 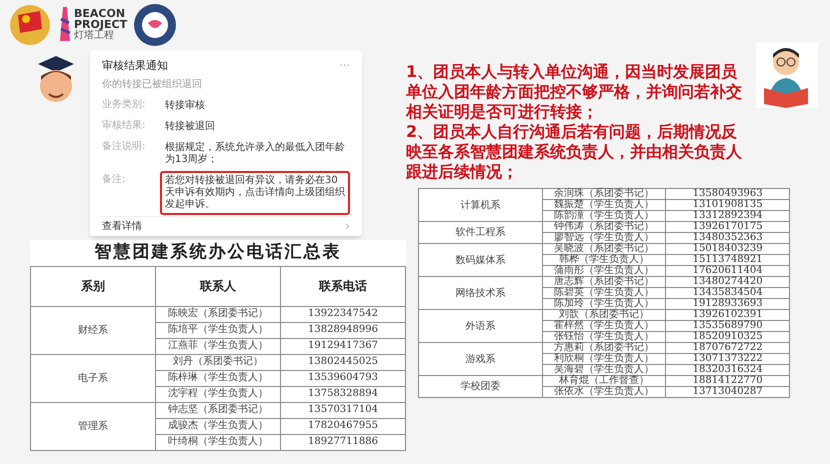 I want to click on contact-cell: 魏振楚（学生负责人）, so click(x=604, y=205).